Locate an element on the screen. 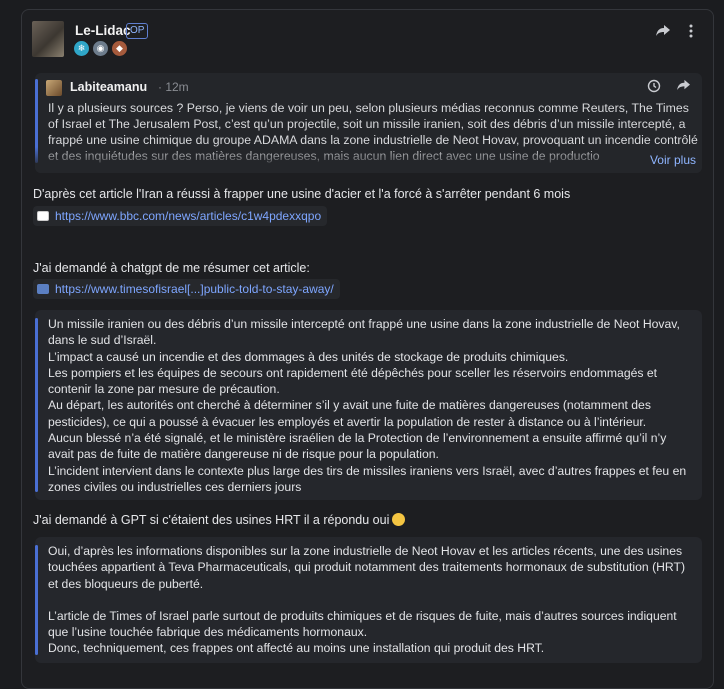  share-arrow-icon is located at coordinates (663, 33).